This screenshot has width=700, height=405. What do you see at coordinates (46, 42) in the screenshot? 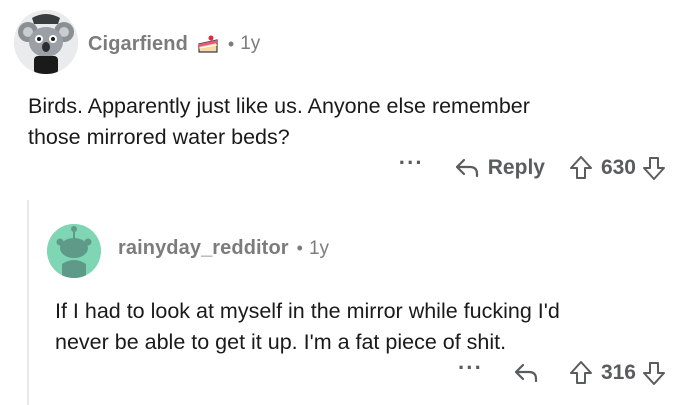
I see `koala-avatar-icon` at bounding box center [46, 42].